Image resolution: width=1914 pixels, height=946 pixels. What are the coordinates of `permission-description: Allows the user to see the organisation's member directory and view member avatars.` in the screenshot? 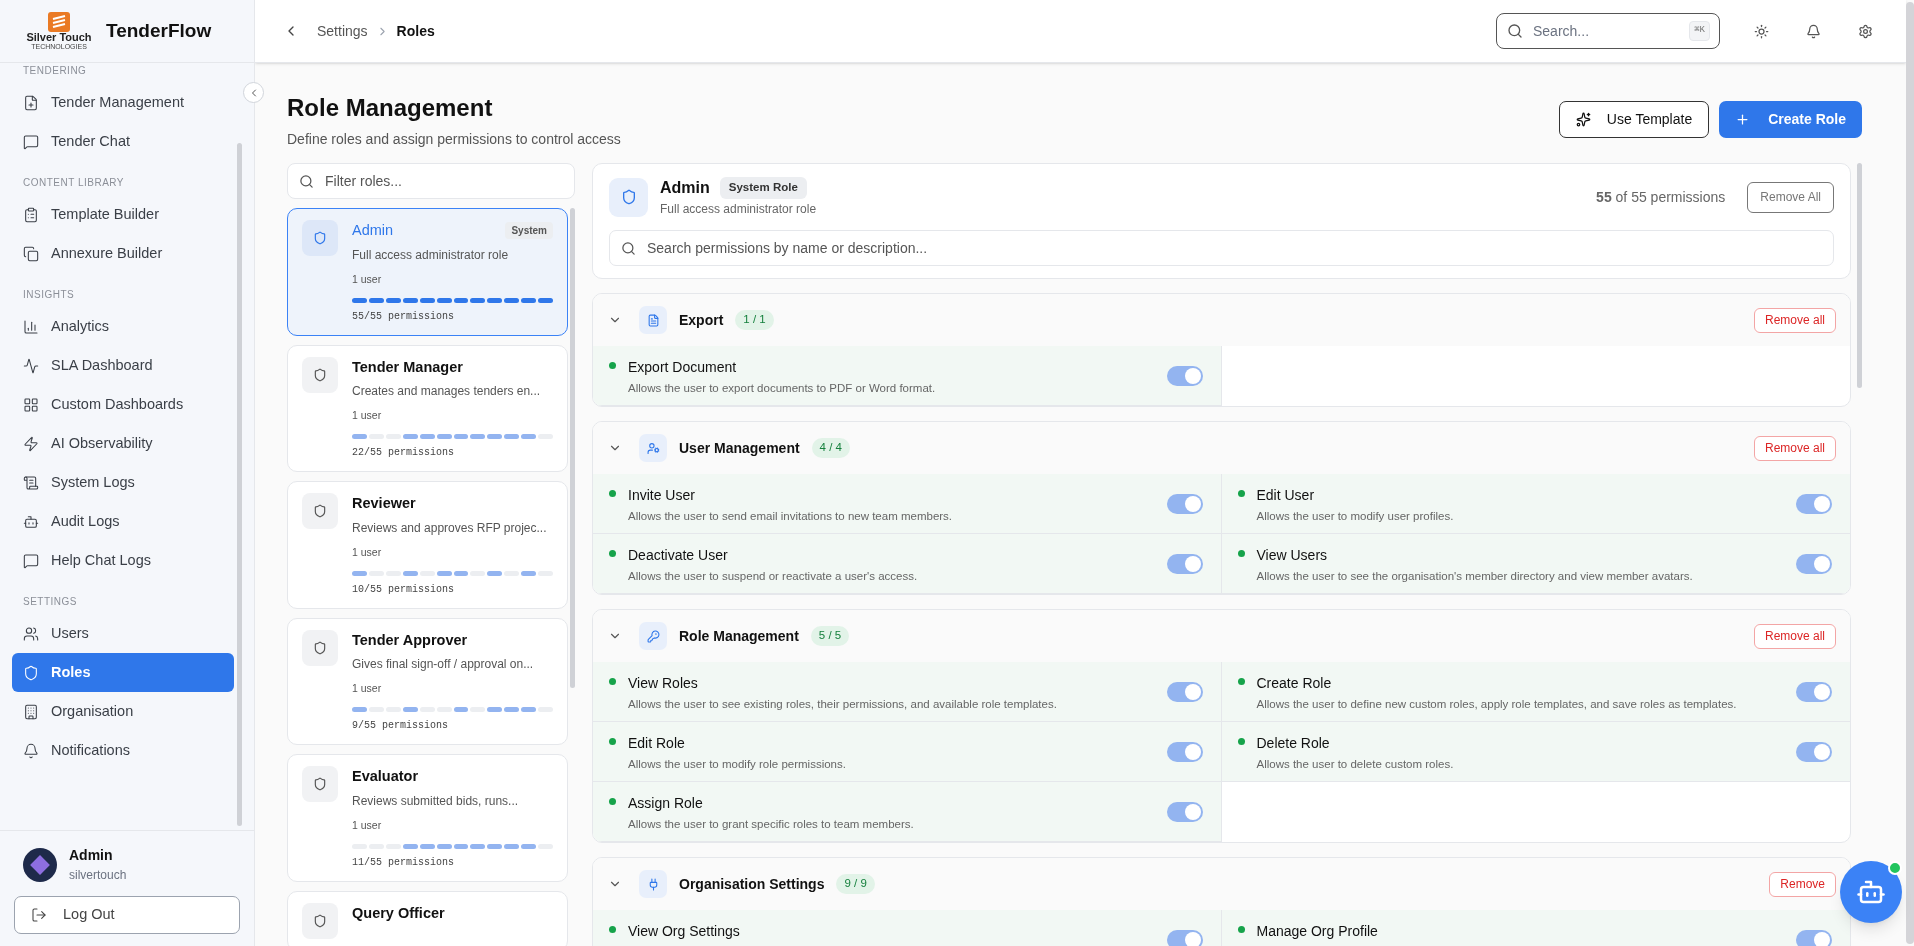 It's located at (1475, 576).